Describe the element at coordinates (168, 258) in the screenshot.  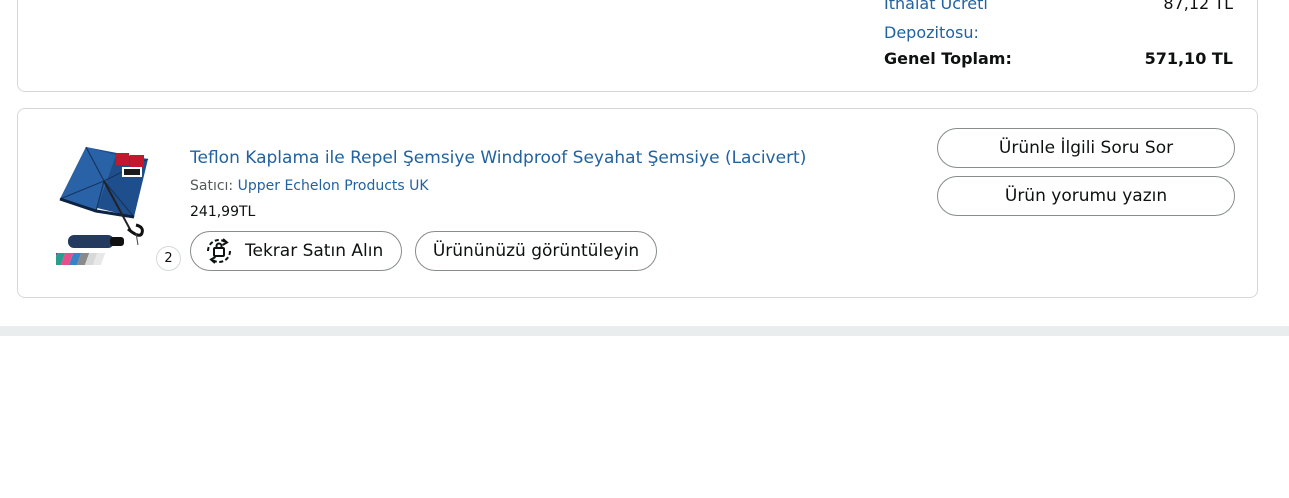
I see `quantity-badge: 2` at that location.